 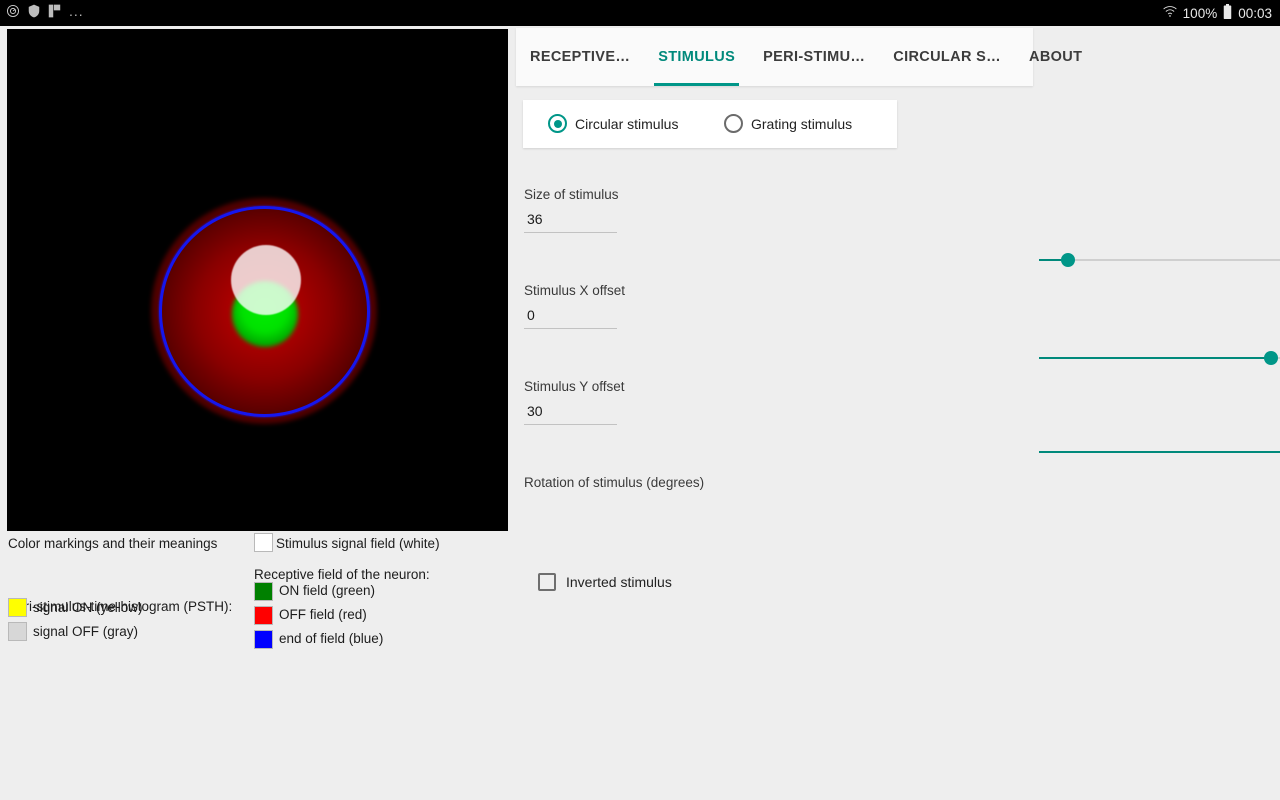 I want to click on stimulus-x-offset-label: Stimulus X offset, so click(x=575, y=290).